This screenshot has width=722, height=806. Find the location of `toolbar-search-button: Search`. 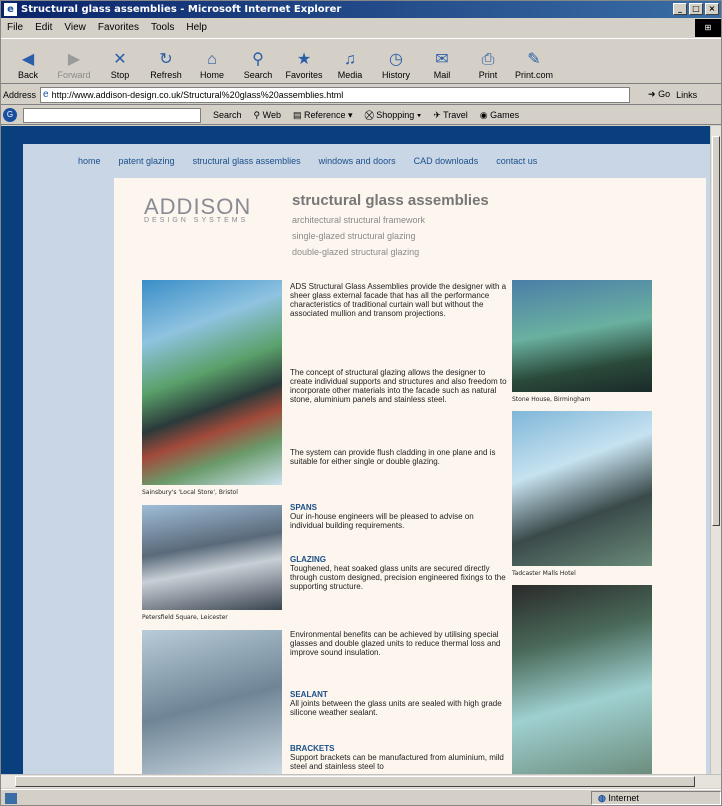

toolbar-search-button: Search is located at coordinates (227, 115).